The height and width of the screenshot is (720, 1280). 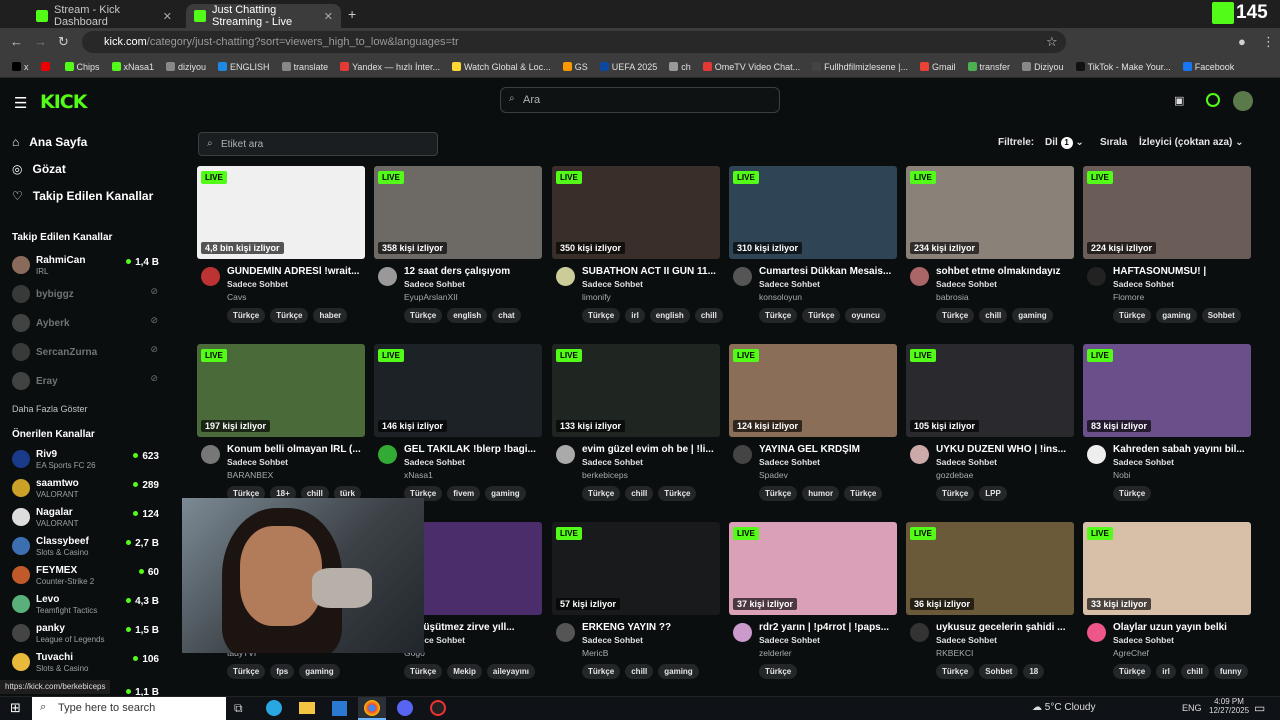 What do you see at coordinates (1191, 142) in the screenshot?
I see `sort-select: İzleyici (çoktan aza) ⌄` at bounding box center [1191, 142].